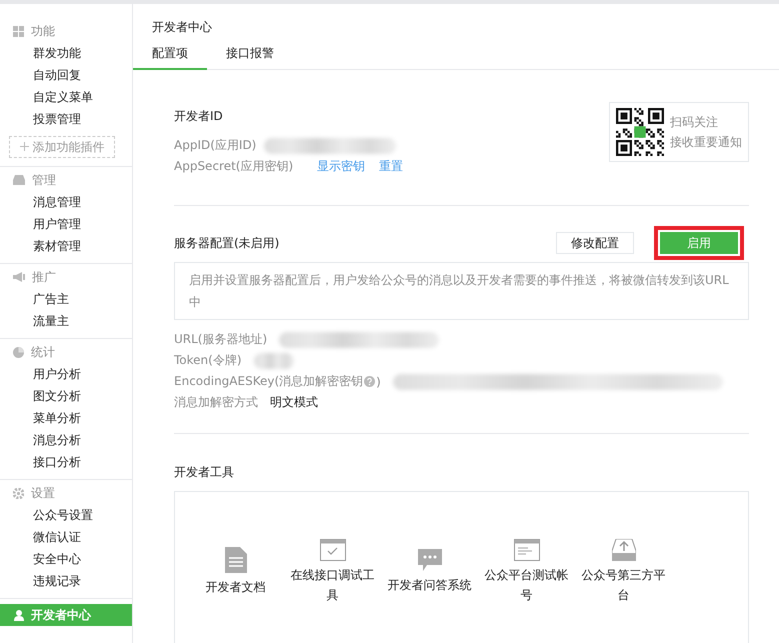 This screenshot has width=779, height=643. I want to click on field-label: URL(服务器地址), so click(221, 339).